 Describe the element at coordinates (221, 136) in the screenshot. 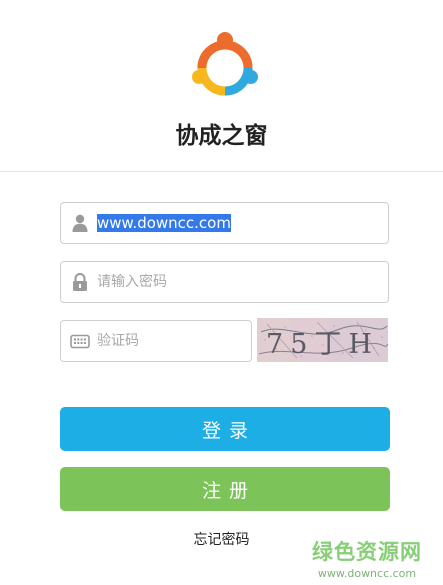

I see `app-title: 协成之窗` at that location.